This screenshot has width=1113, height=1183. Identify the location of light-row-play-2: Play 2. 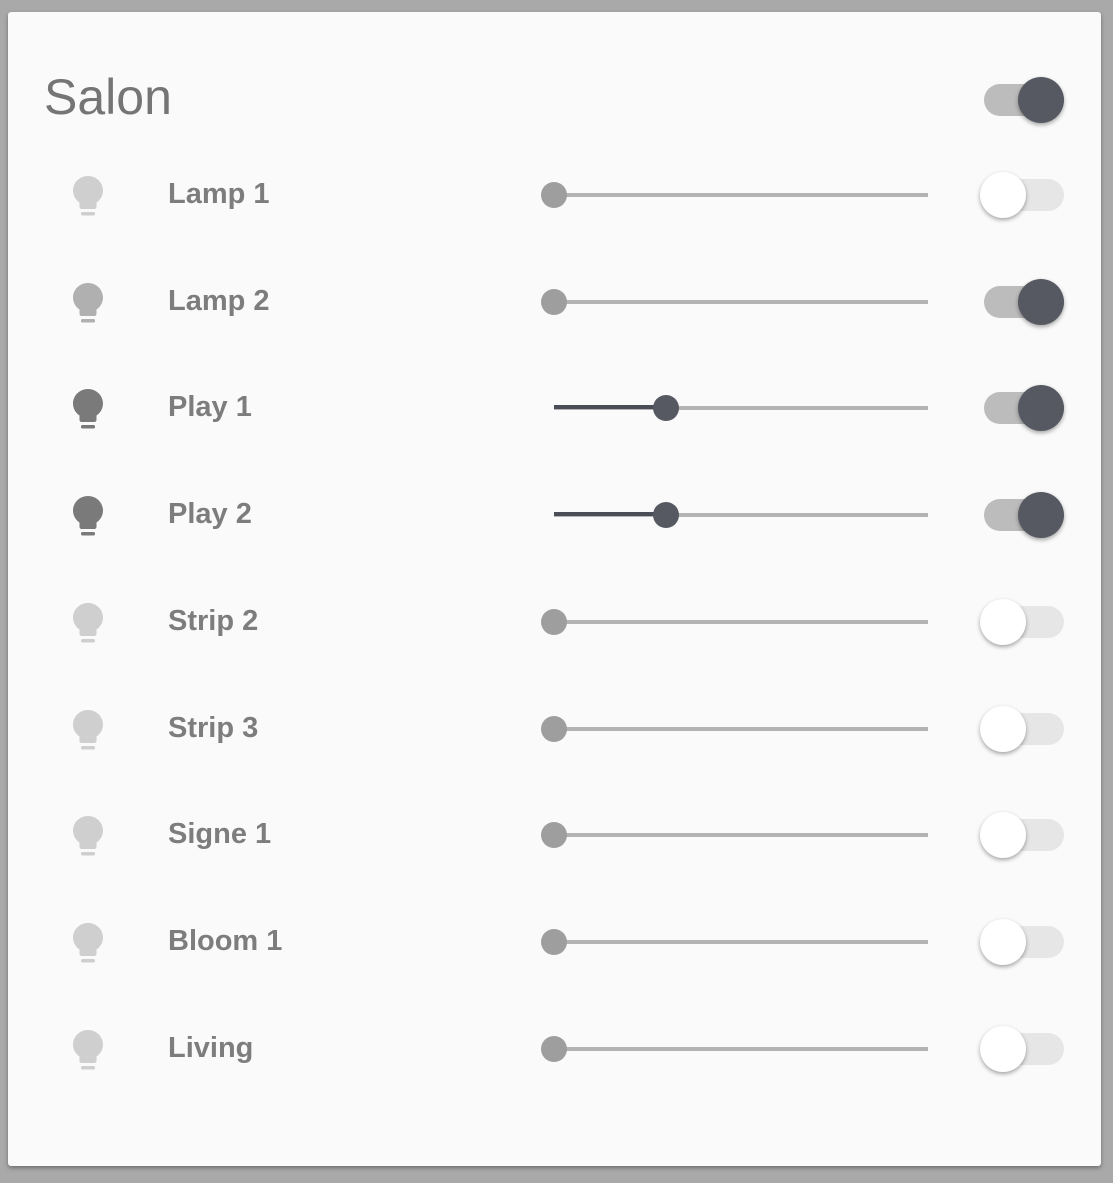
(554, 515).